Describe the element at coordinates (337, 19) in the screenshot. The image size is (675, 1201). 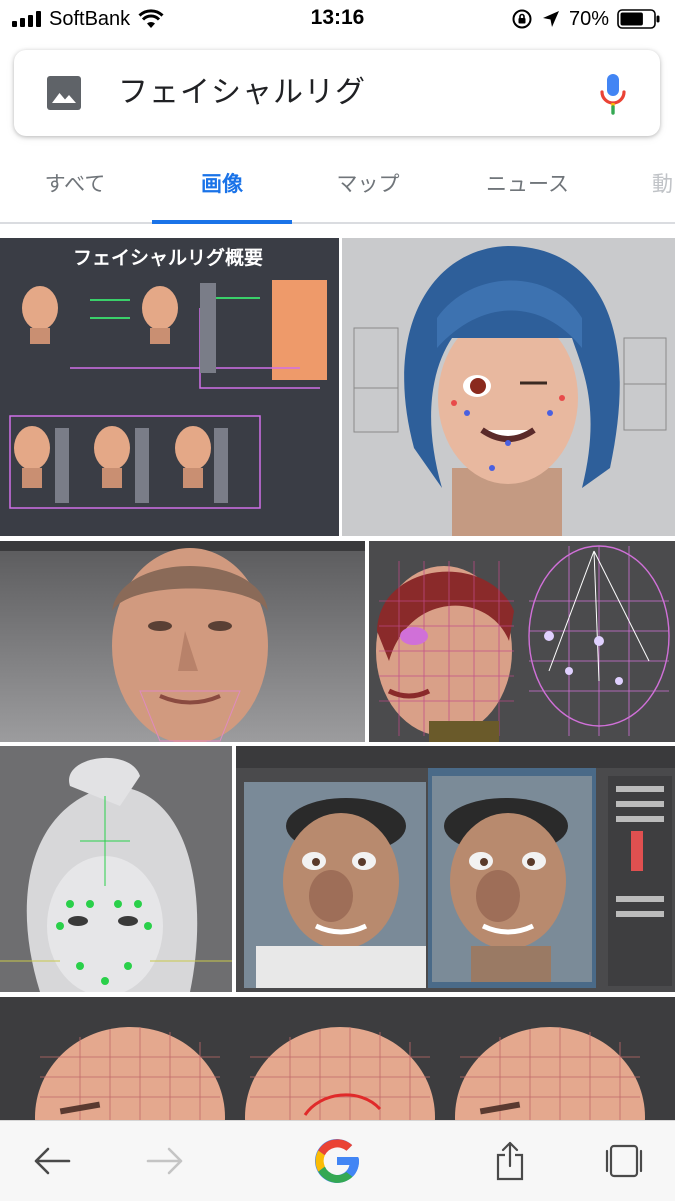
I see `status-bar: SoftBank 13:16 70%` at that location.